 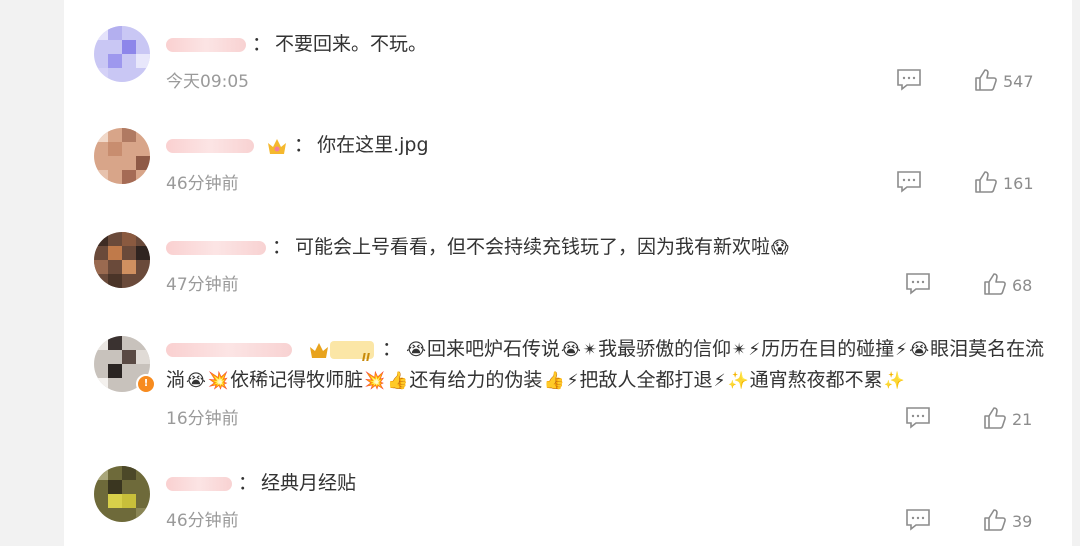 I want to click on comment-text: 还有给力的伪装, so click(x=476, y=380).